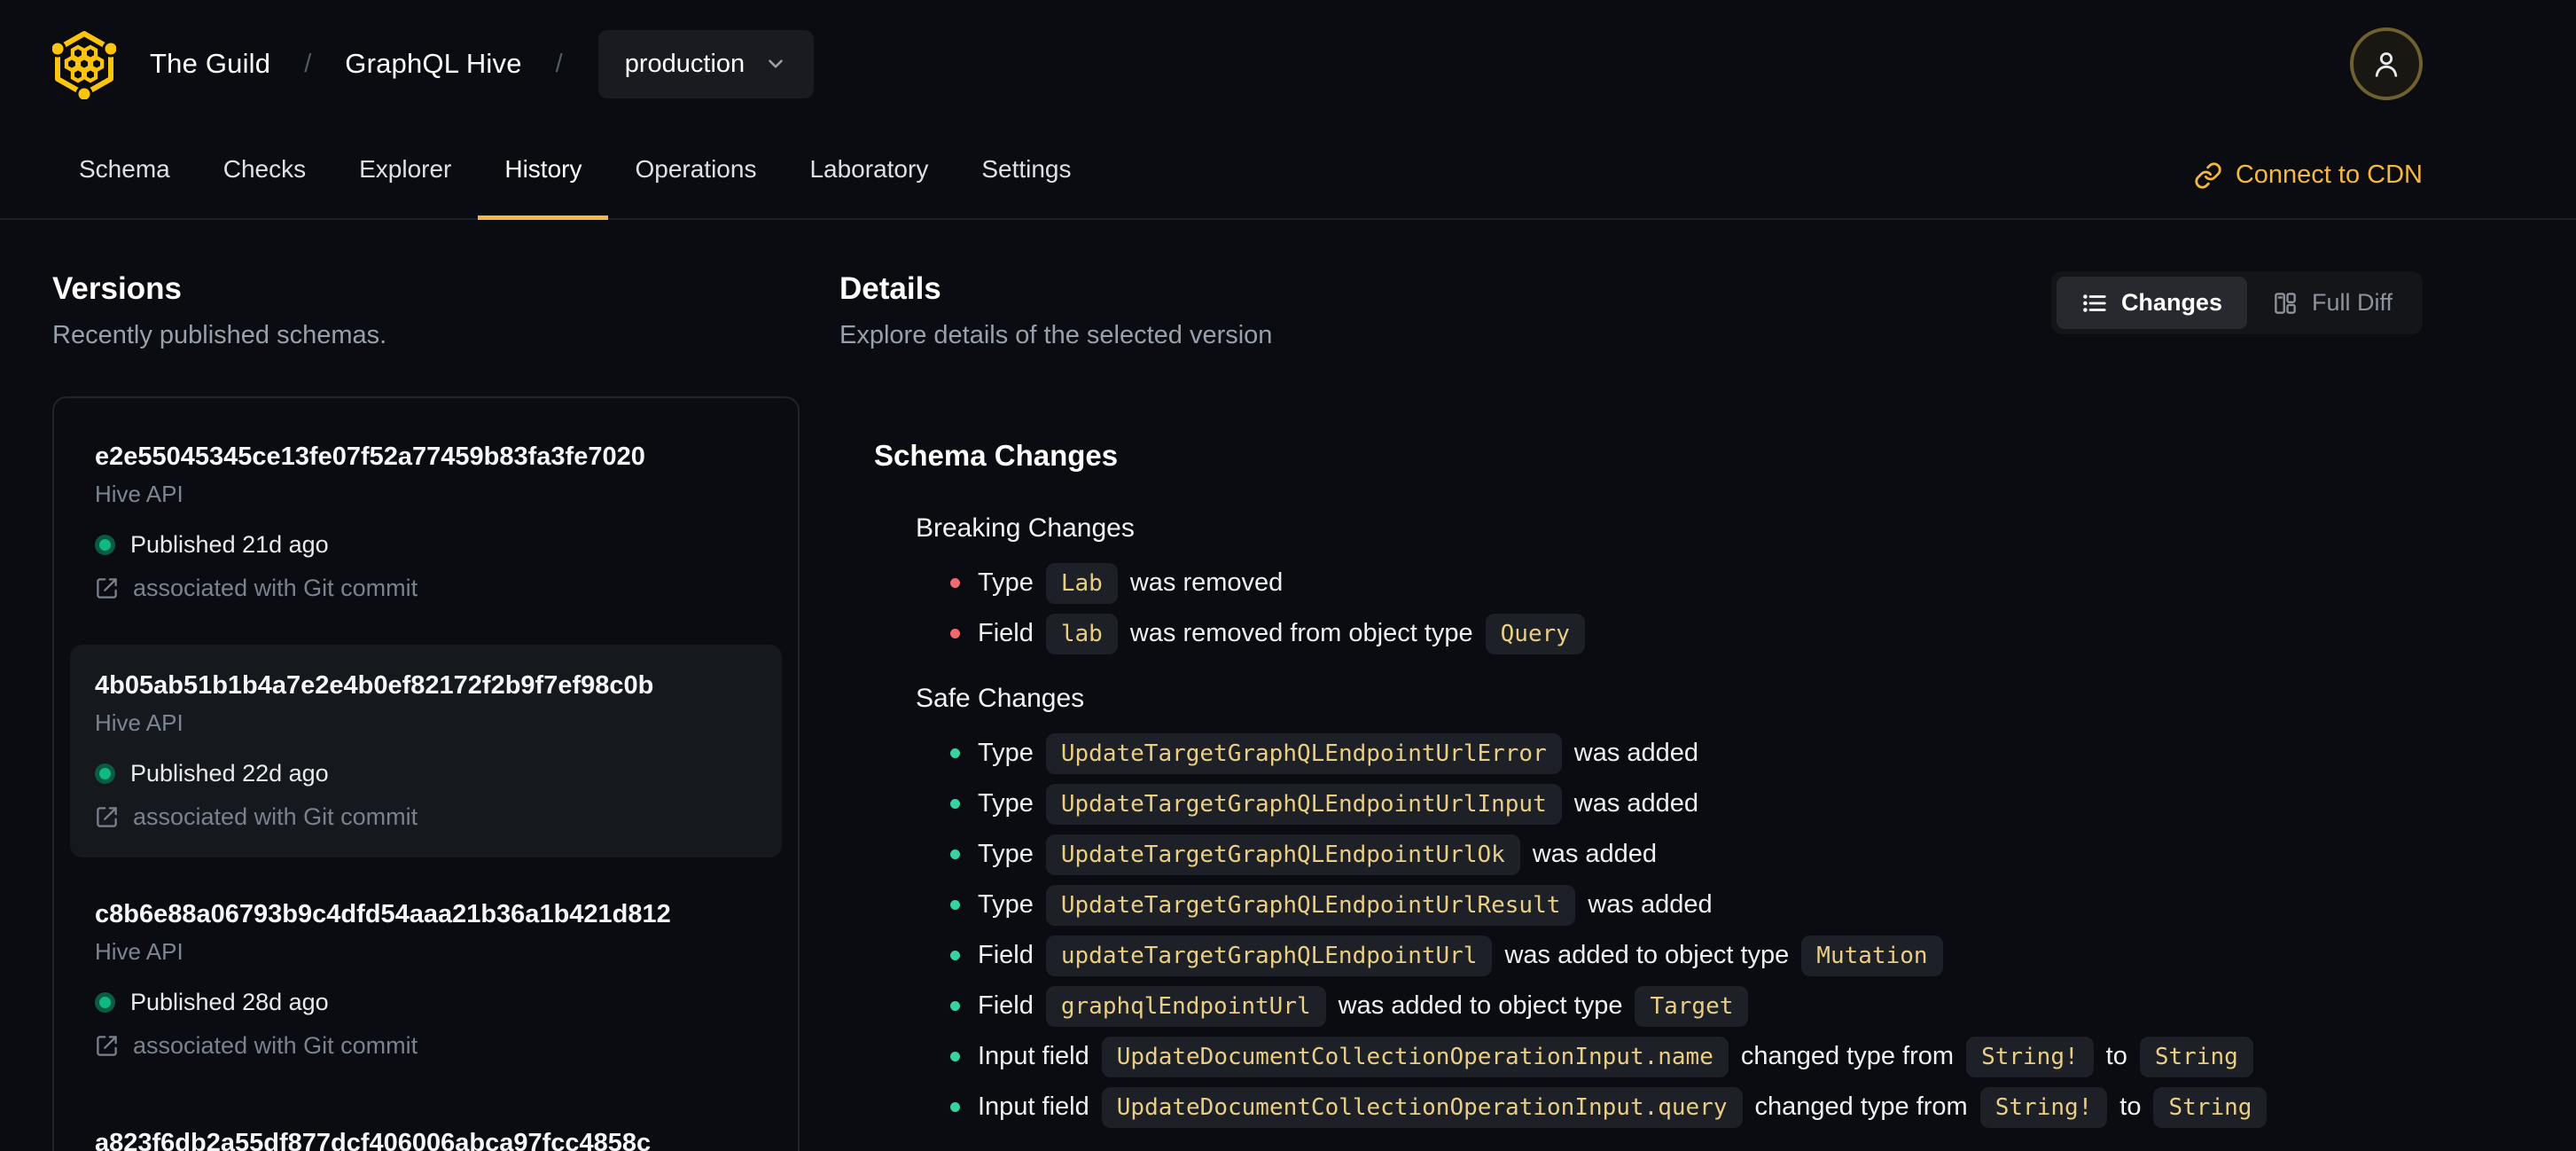 The image size is (2576, 1151). Describe the element at coordinates (2352, 302) in the screenshot. I see `full-diff-view-label: Full Diff` at that location.